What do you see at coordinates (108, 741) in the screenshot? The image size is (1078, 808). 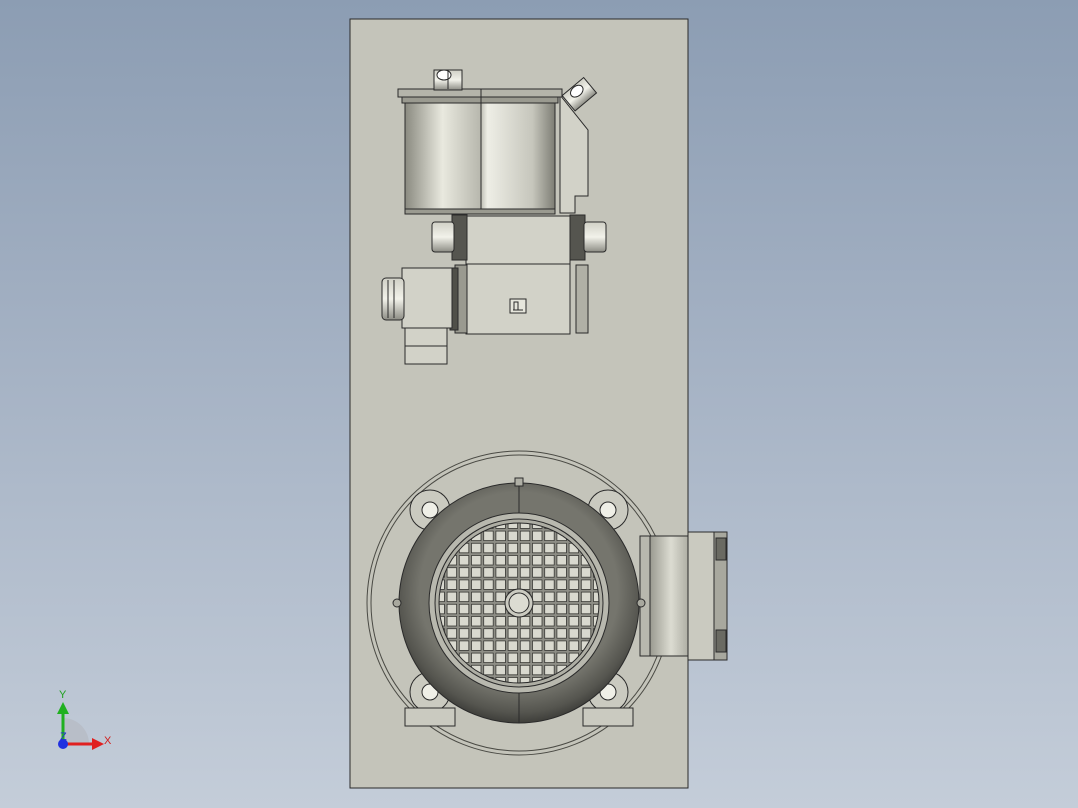 I see `axis-label-x: X` at bounding box center [108, 741].